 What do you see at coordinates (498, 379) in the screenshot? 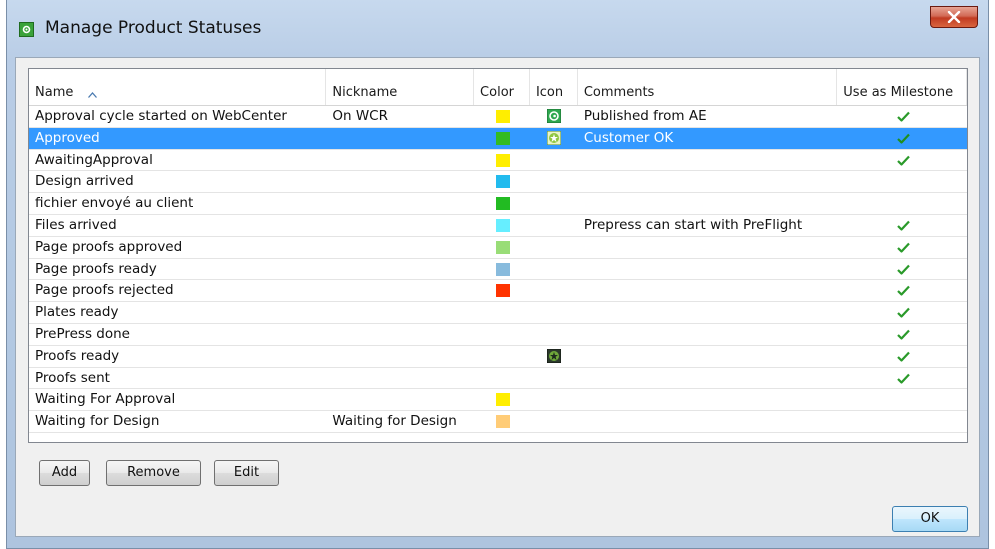
I see `table-row: Proofs sent` at bounding box center [498, 379].